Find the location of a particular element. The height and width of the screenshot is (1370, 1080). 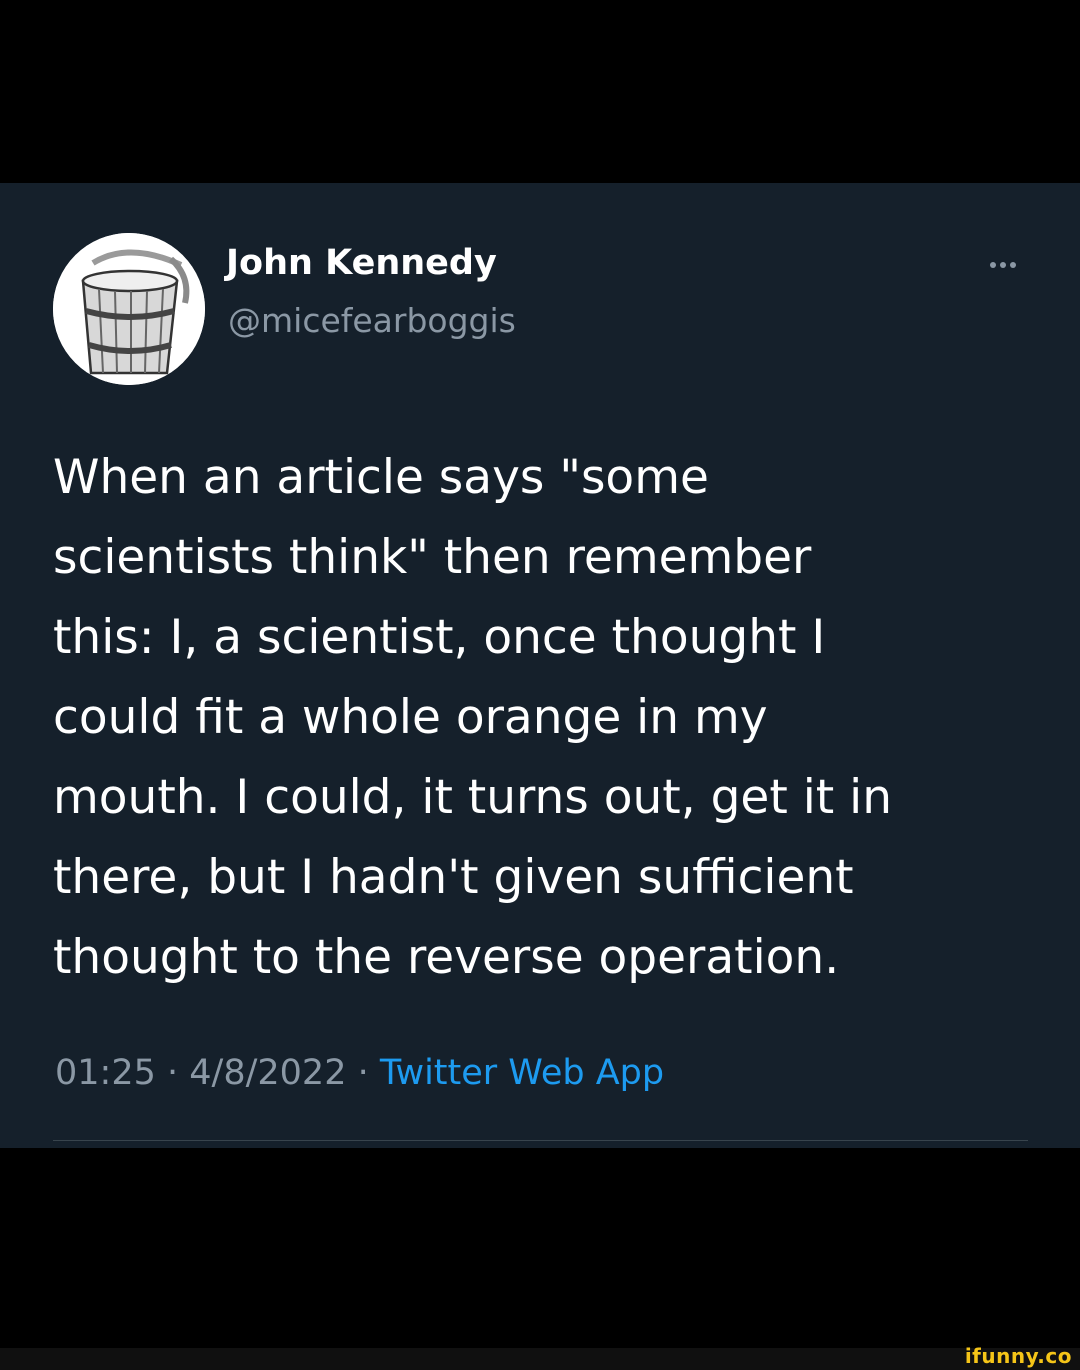

wooden-bucket-icon is located at coordinates (129, 309).